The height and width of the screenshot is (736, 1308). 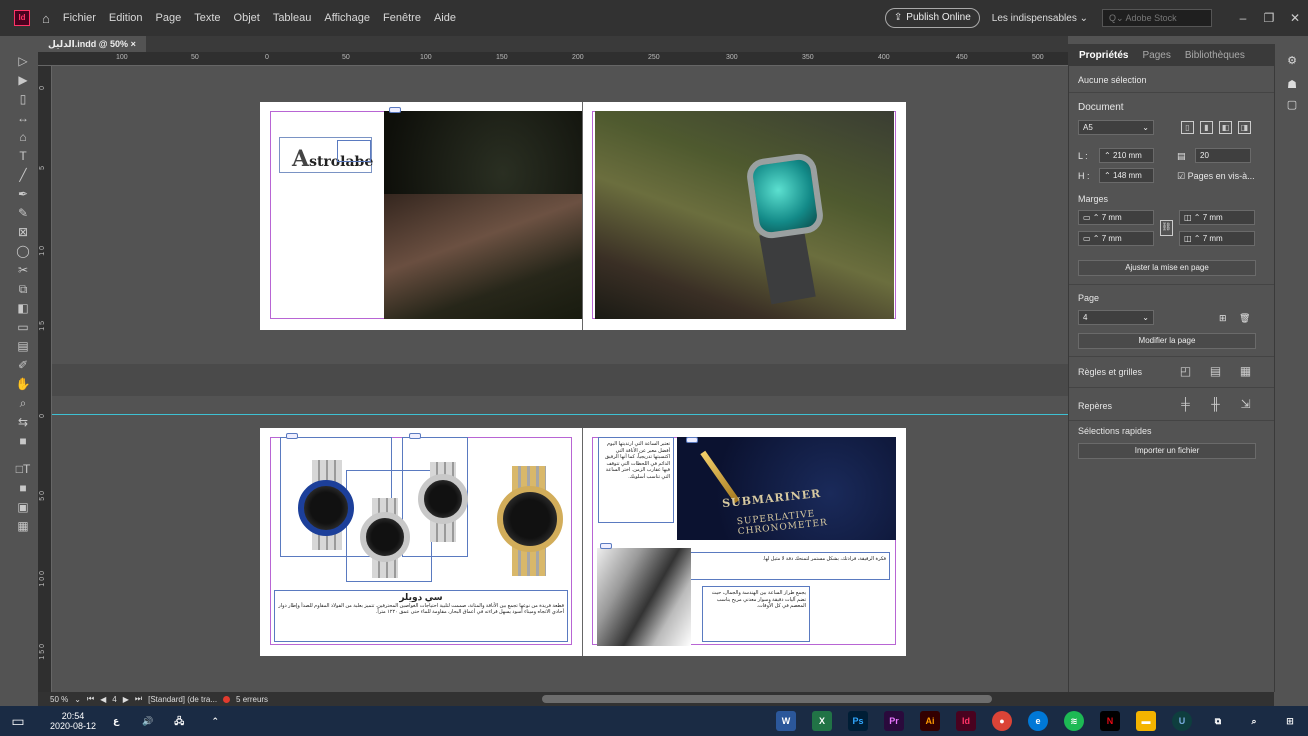 What do you see at coordinates (92, 44) in the screenshot?
I see `document-tab: الدليل.indd @ 50% ×` at bounding box center [92, 44].